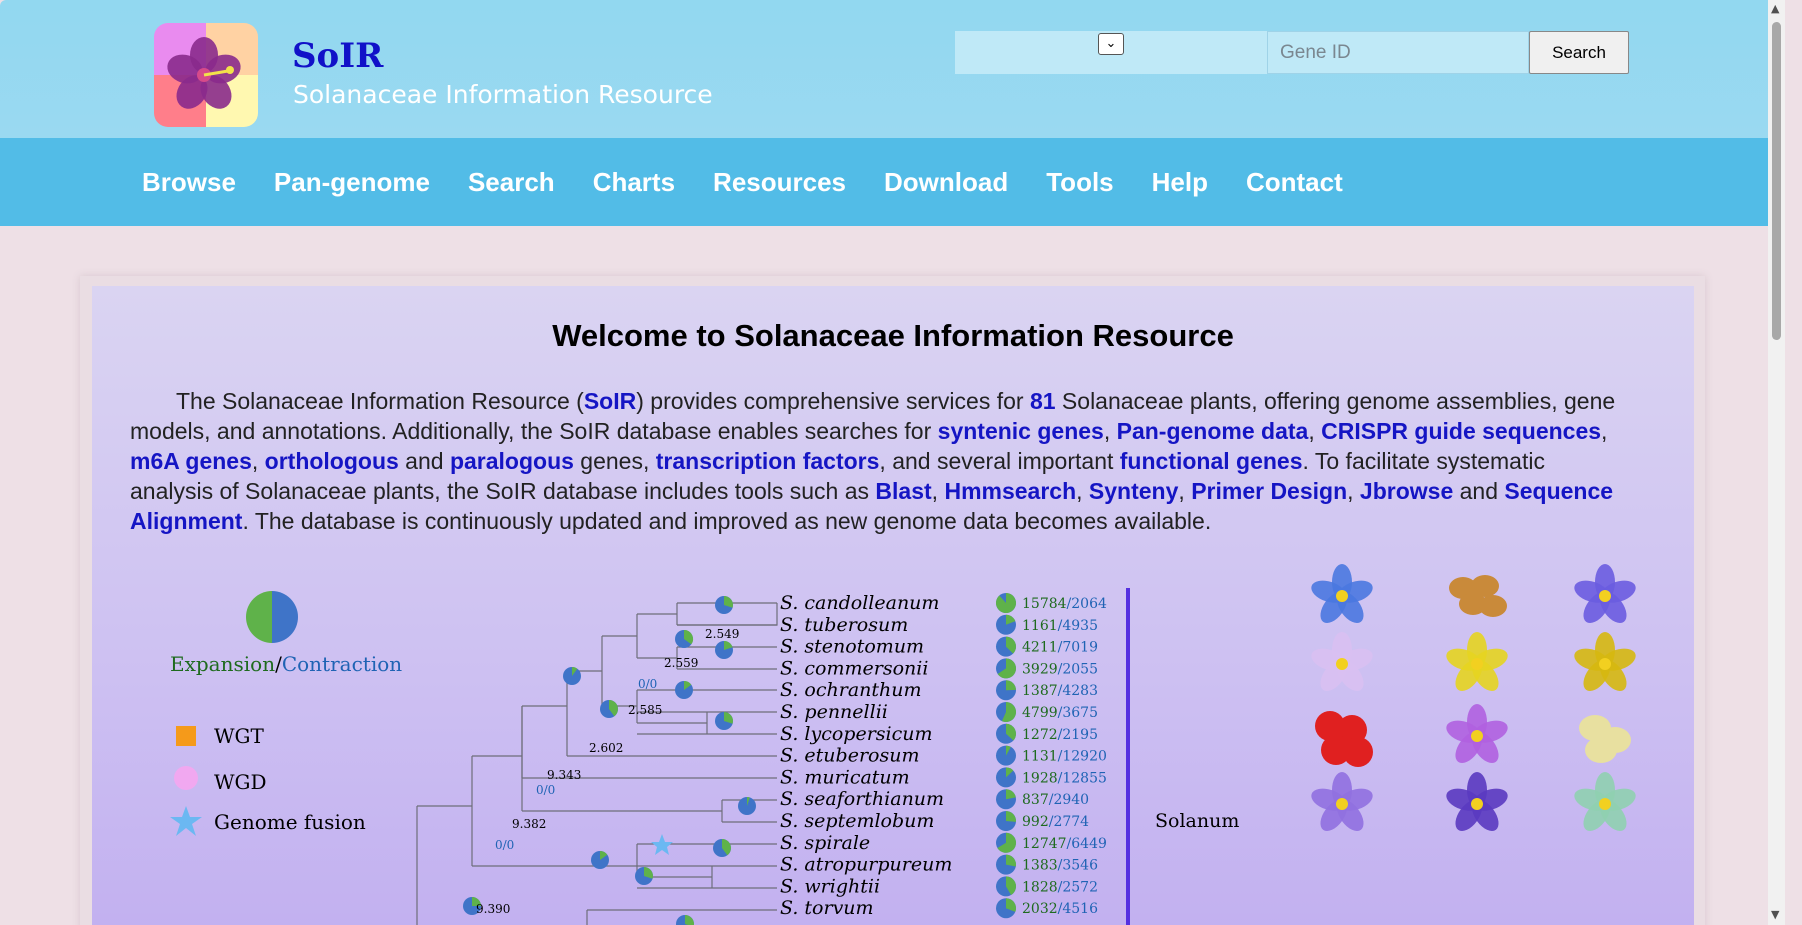 The image size is (1802, 925). I want to click on node-label: 2.585, so click(645, 710).